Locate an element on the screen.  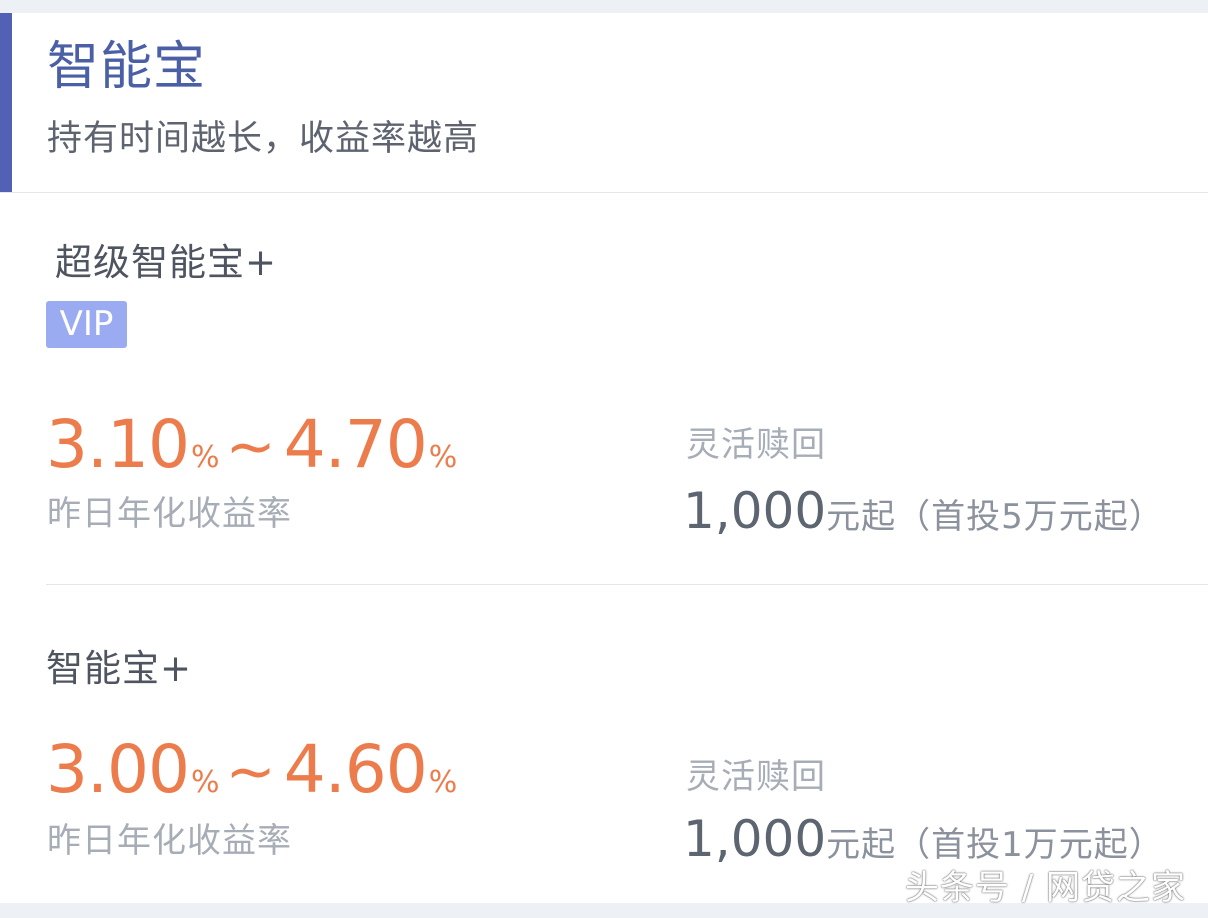
product-name: 超级智能宝+ is located at coordinates (166, 262).